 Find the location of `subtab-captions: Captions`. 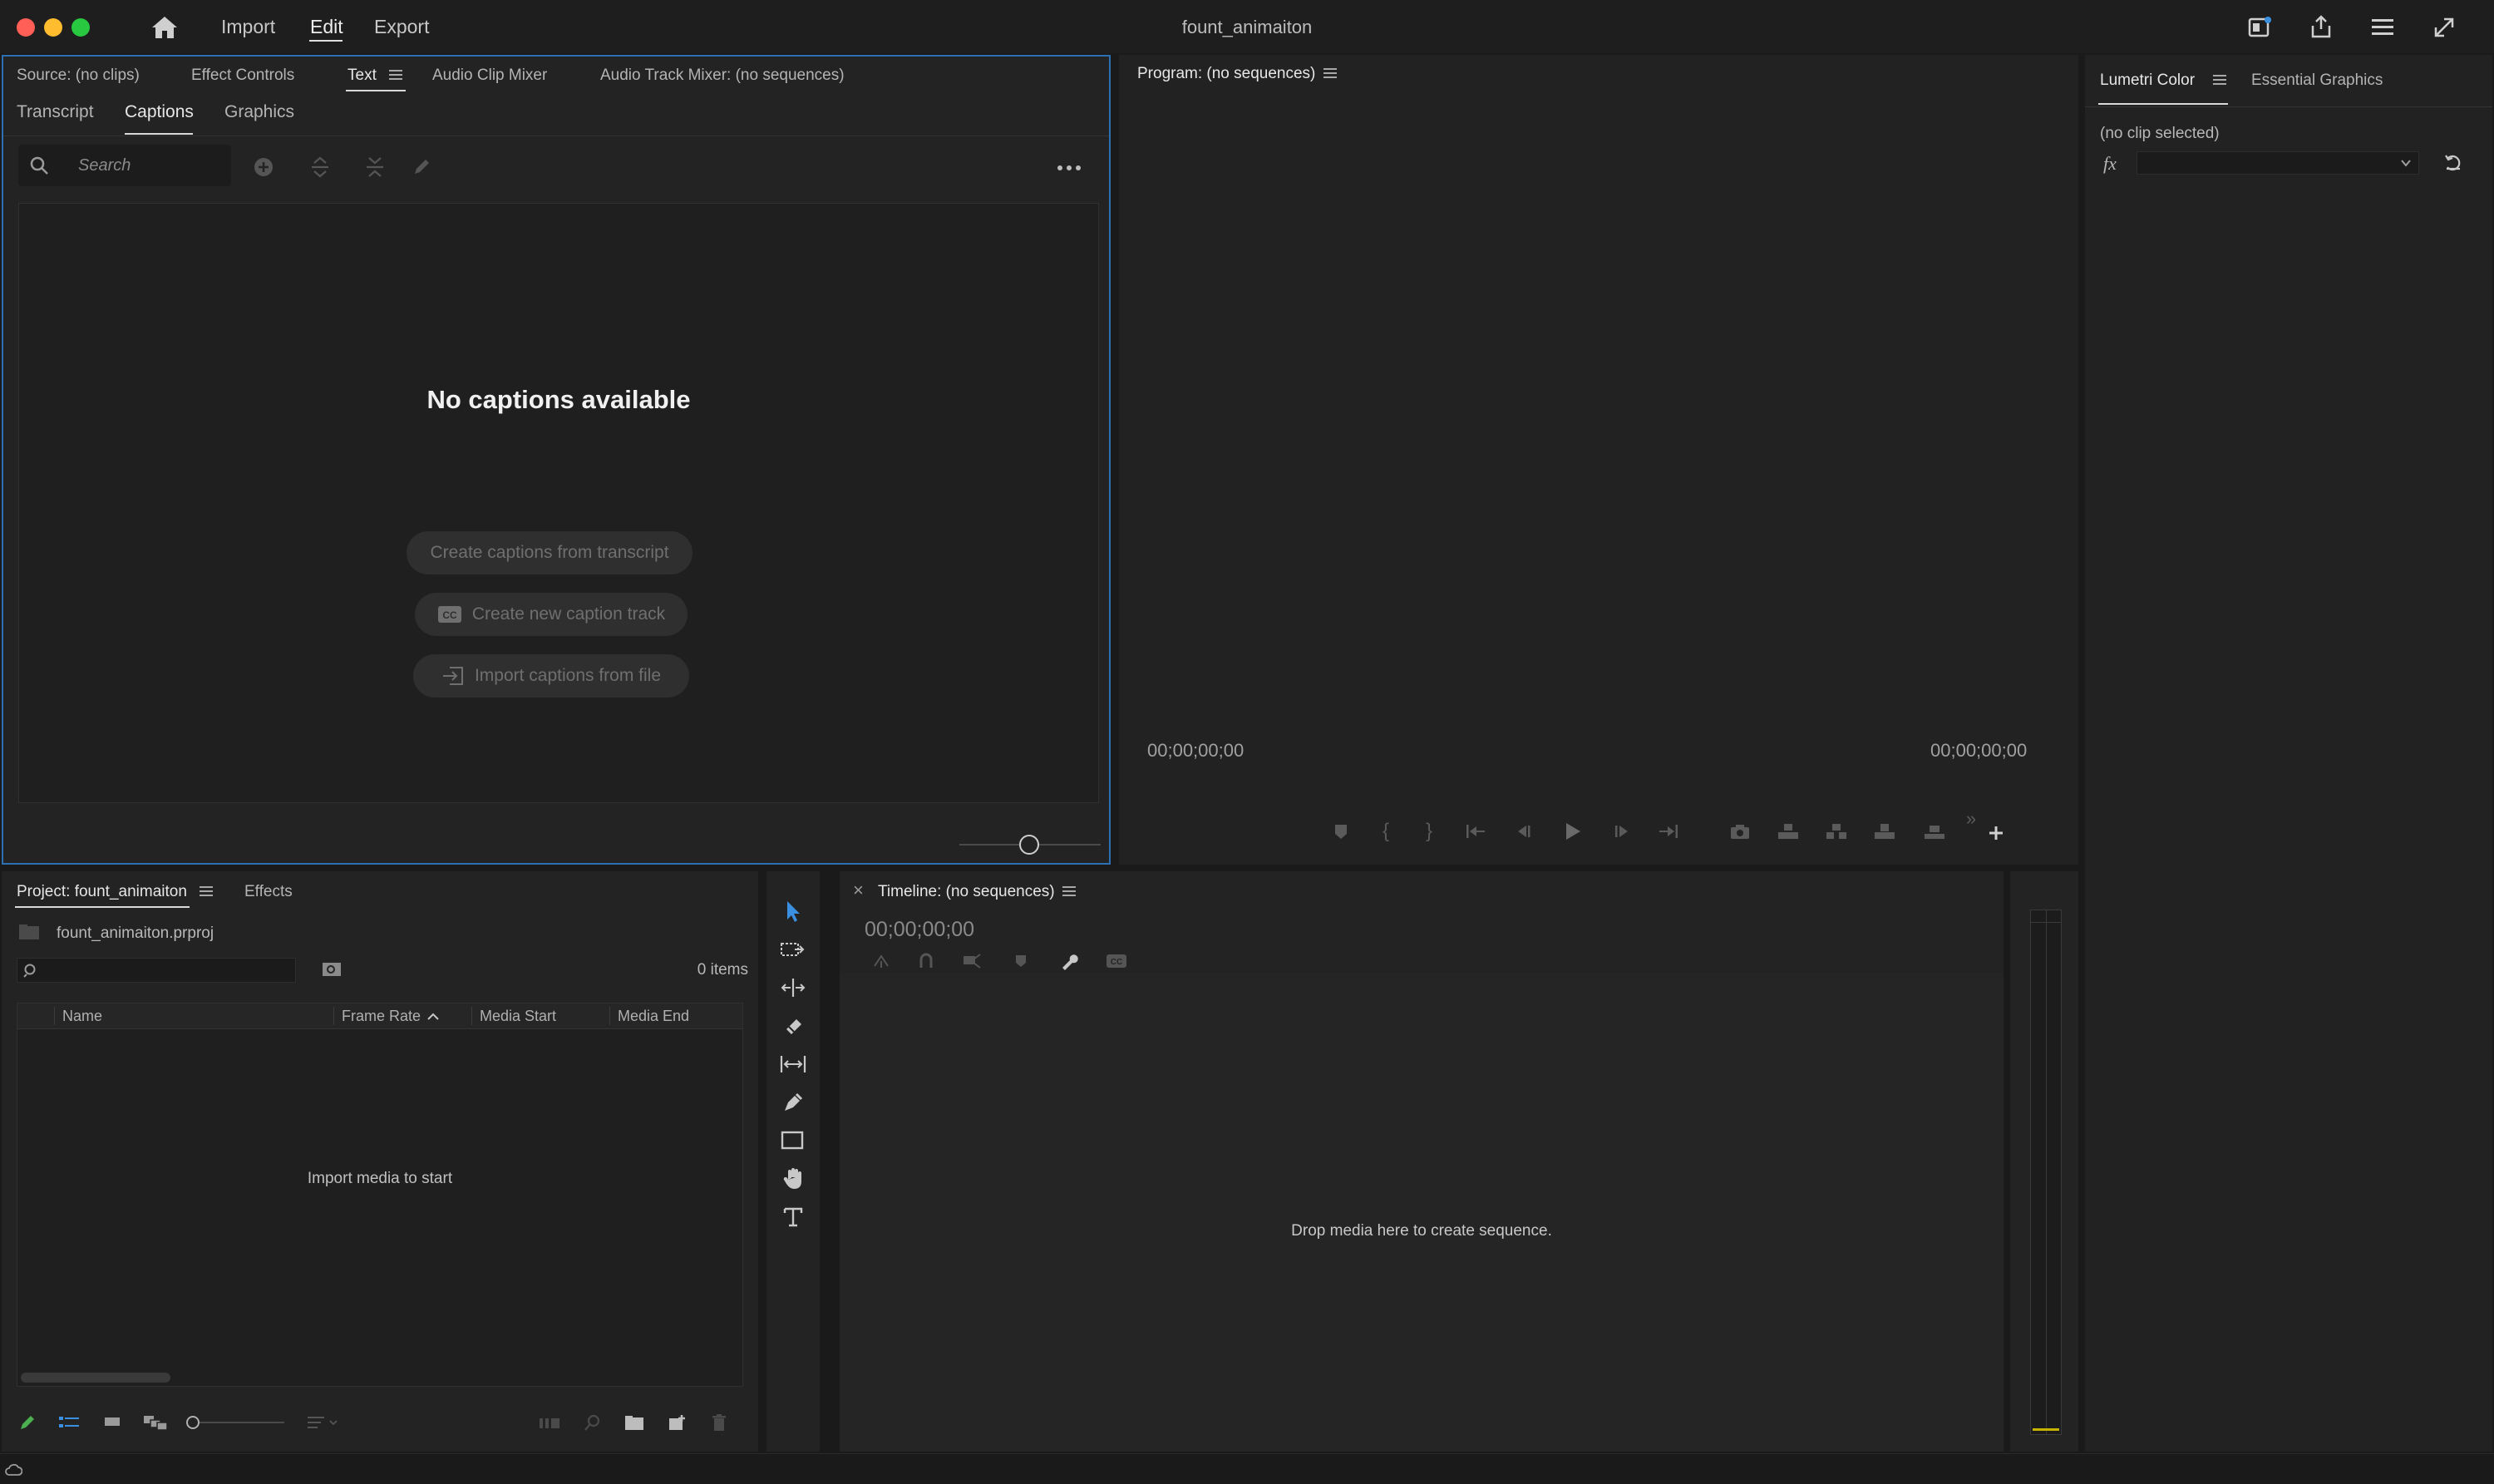

subtab-captions: Captions is located at coordinates (159, 112).